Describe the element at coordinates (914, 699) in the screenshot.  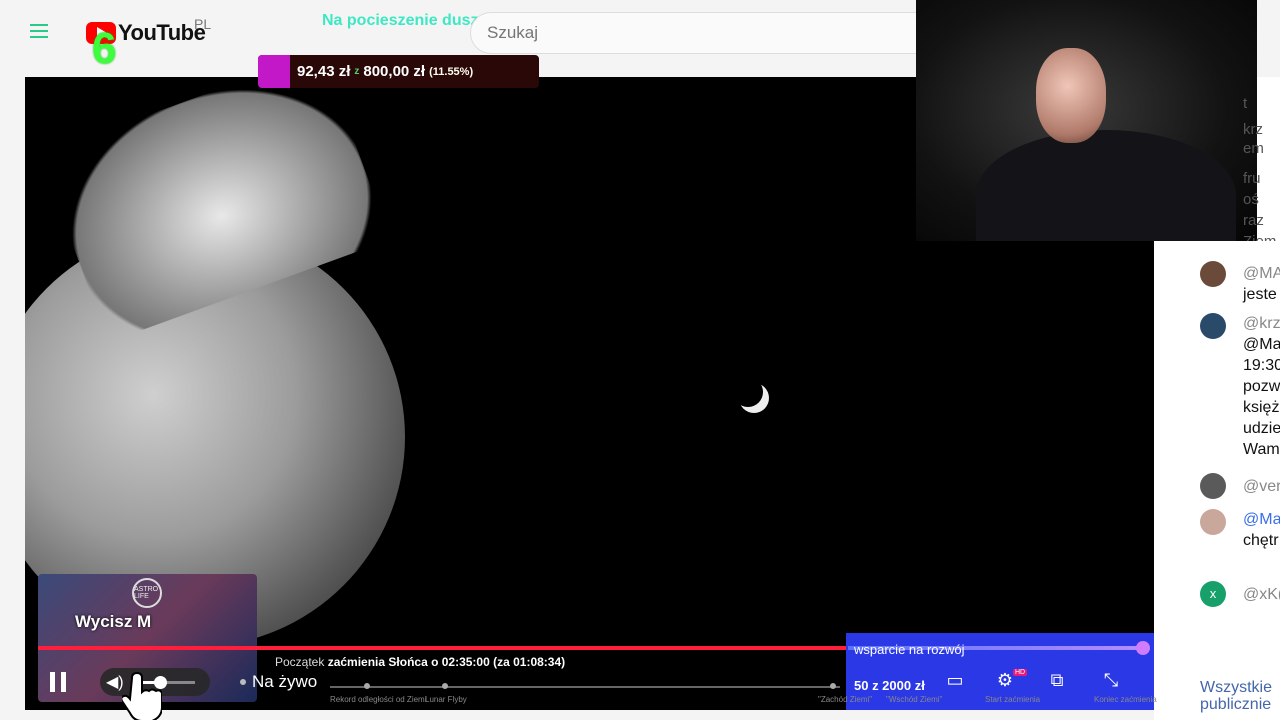
I see `chapter-label: "Wschód Ziemi"` at that location.